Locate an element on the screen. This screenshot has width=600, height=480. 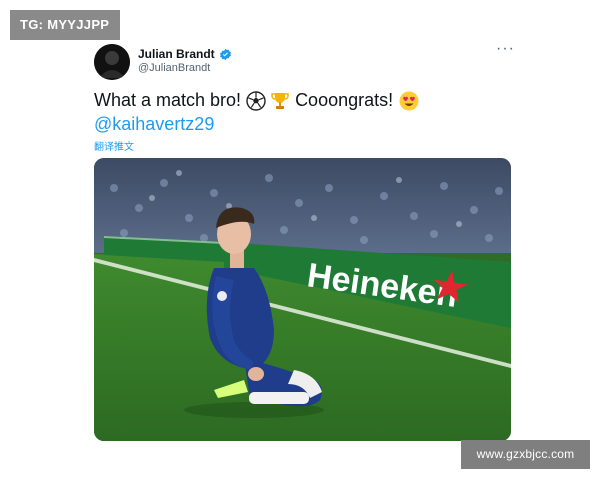
author-name: Julian Brandt is located at coordinates (176, 54).